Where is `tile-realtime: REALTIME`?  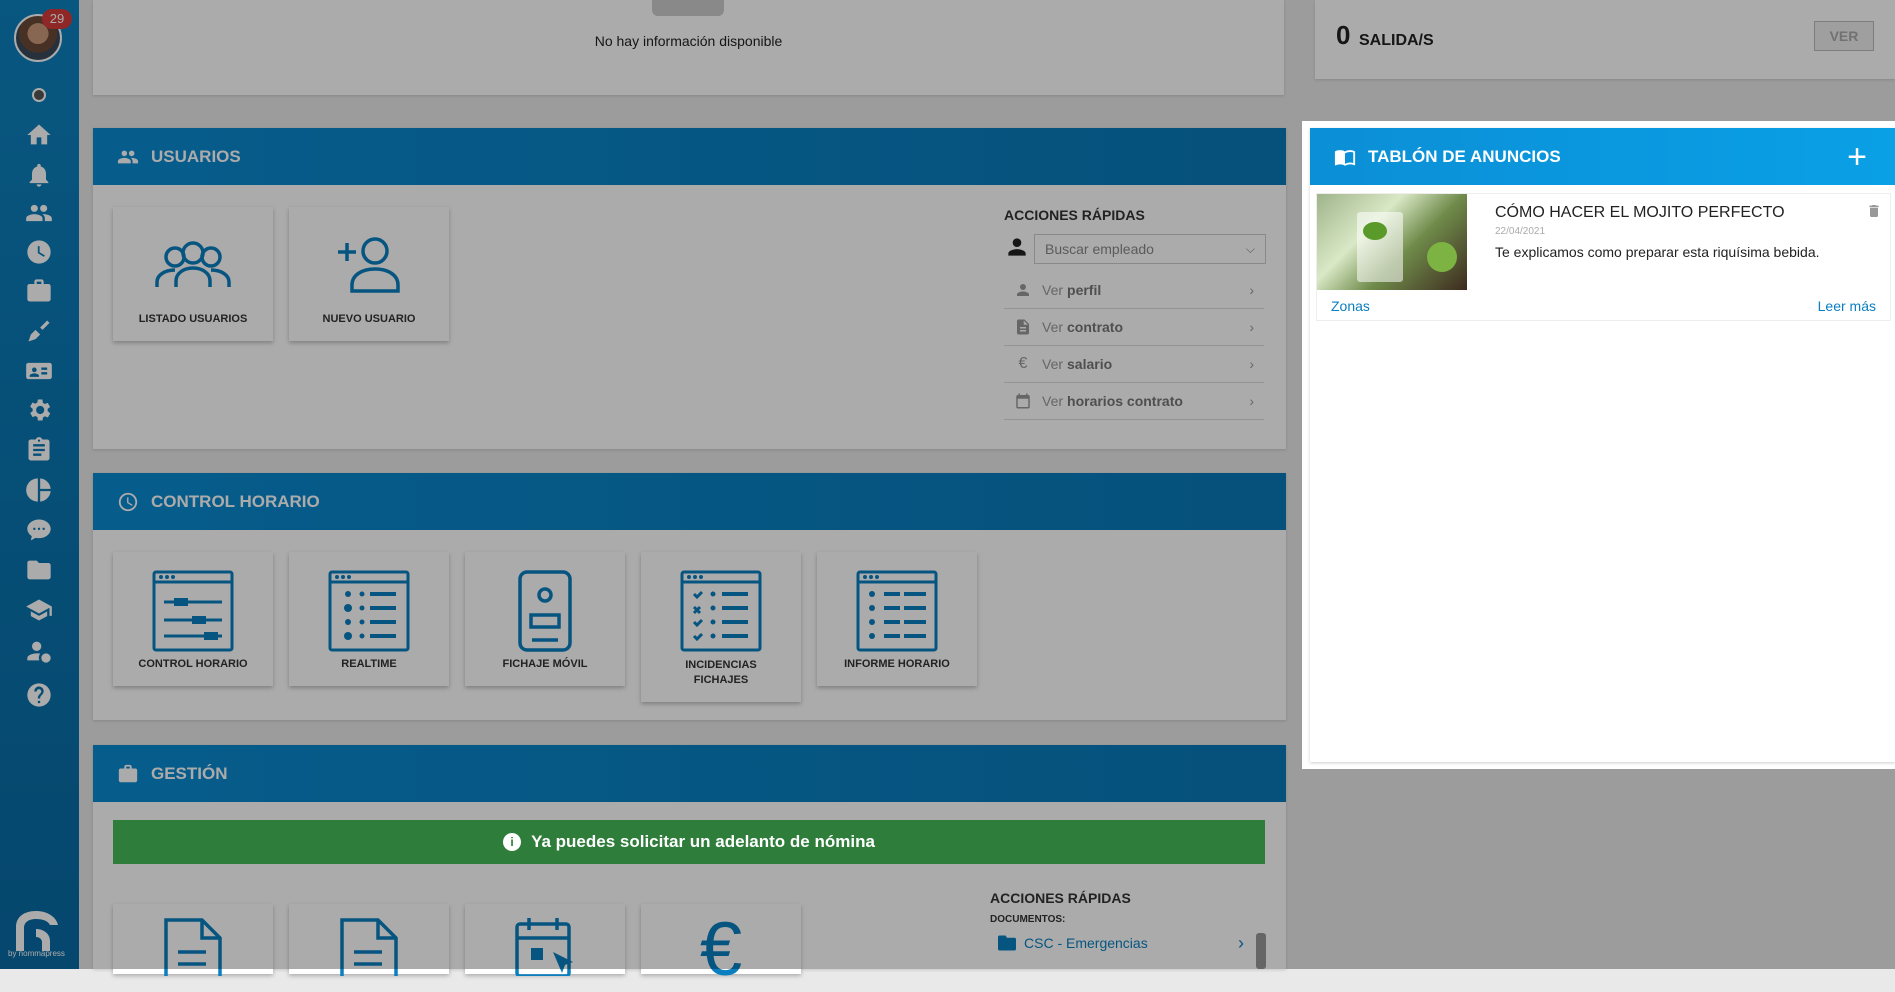 tile-realtime: REALTIME is located at coordinates (369, 619).